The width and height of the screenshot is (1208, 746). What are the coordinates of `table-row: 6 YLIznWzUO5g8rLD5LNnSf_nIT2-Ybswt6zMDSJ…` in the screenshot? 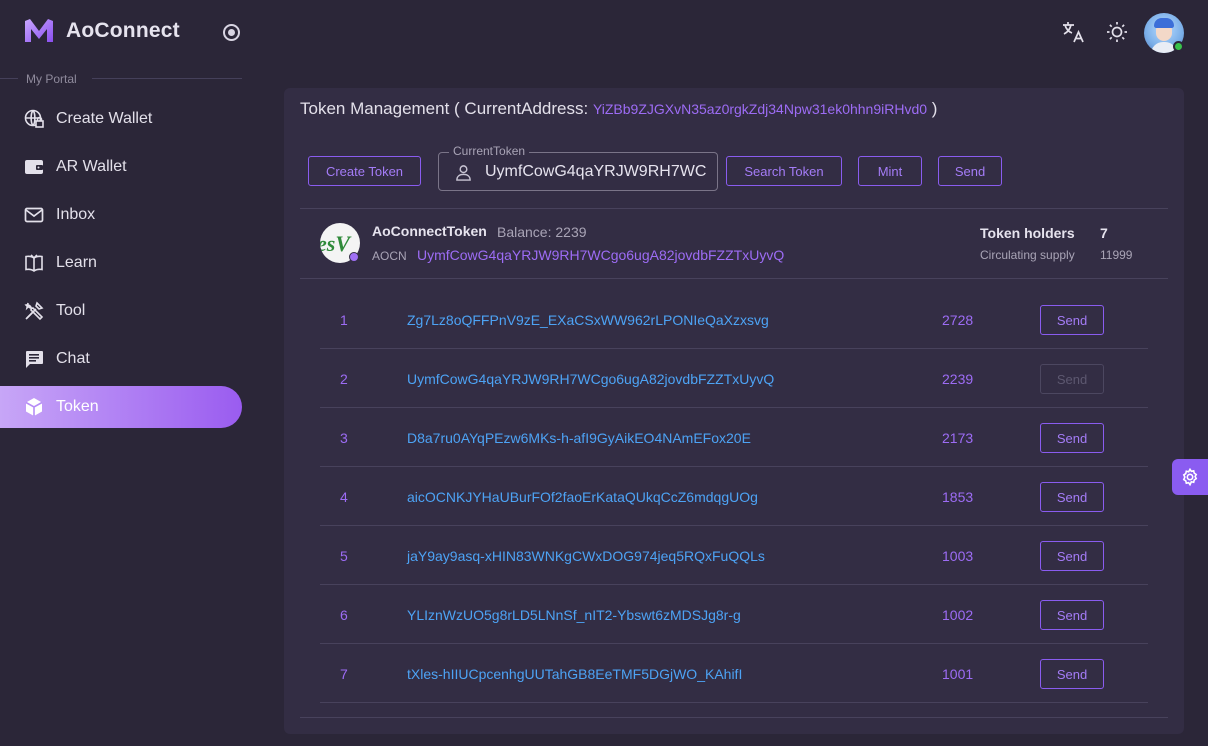 It's located at (734, 614).